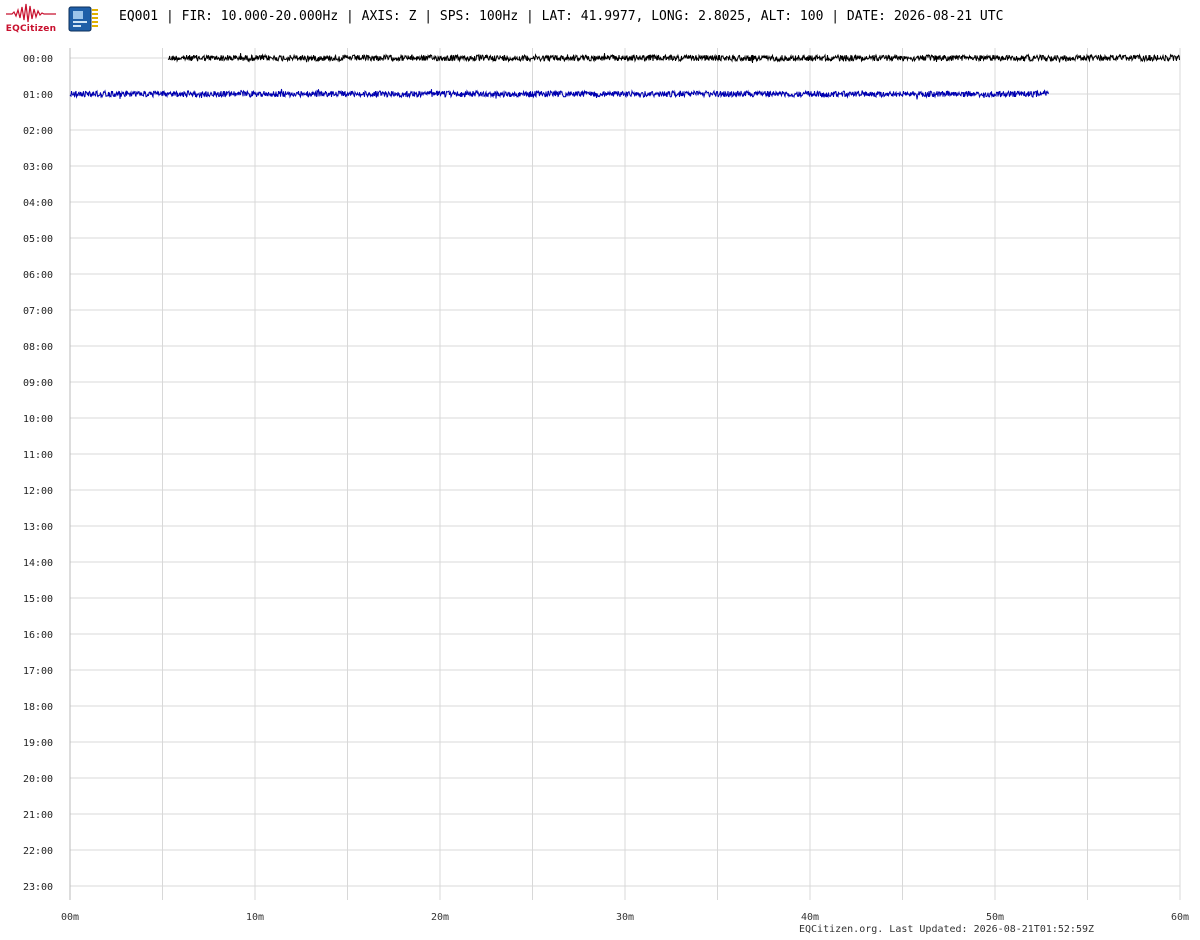  What do you see at coordinates (38, 347) in the screenshot?
I see `row-label: 08:00` at bounding box center [38, 347].